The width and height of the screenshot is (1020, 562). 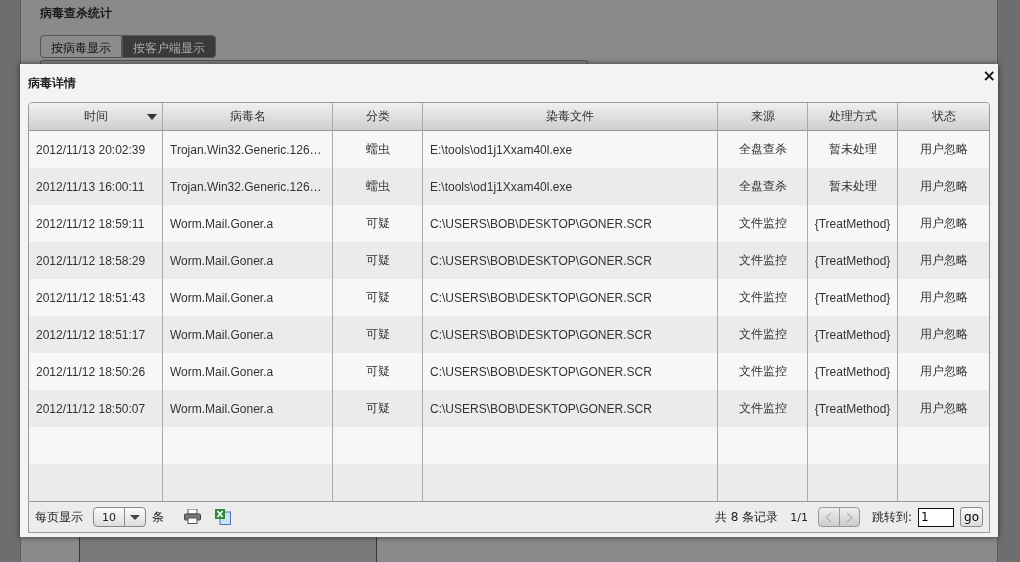 I want to click on go-button: go, so click(x=971, y=517).